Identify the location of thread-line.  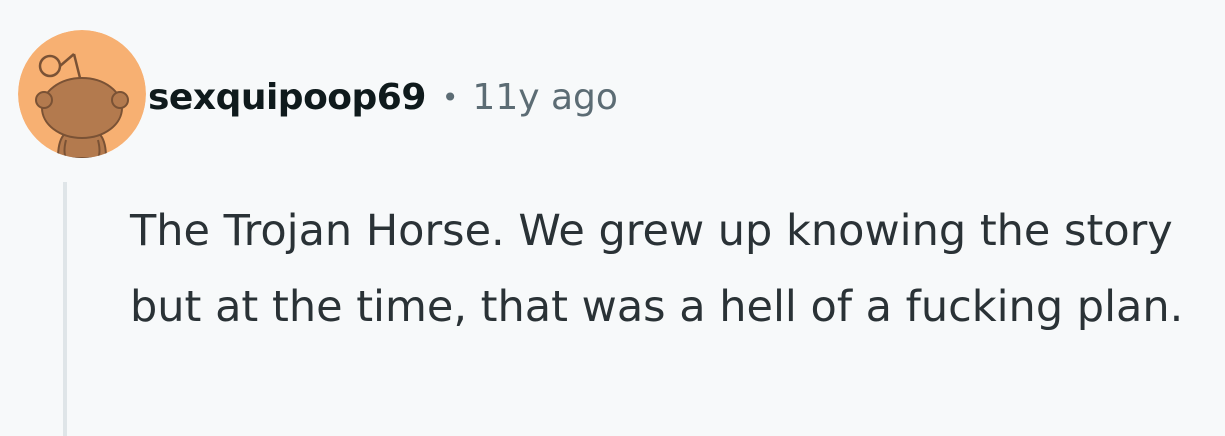
(65, 309).